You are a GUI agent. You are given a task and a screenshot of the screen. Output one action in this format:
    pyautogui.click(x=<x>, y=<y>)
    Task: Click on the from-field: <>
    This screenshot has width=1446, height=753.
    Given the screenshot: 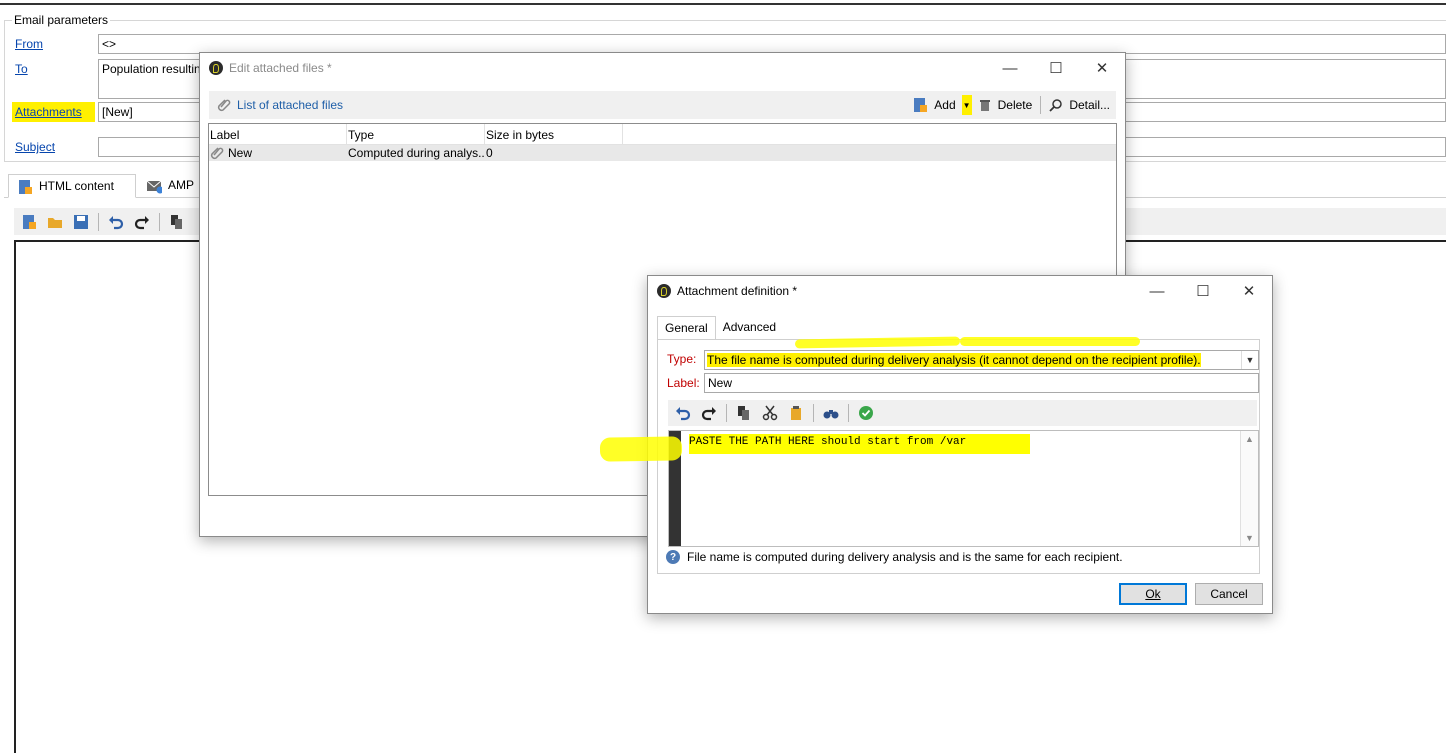 What is the action you would take?
    pyautogui.click(x=772, y=44)
    